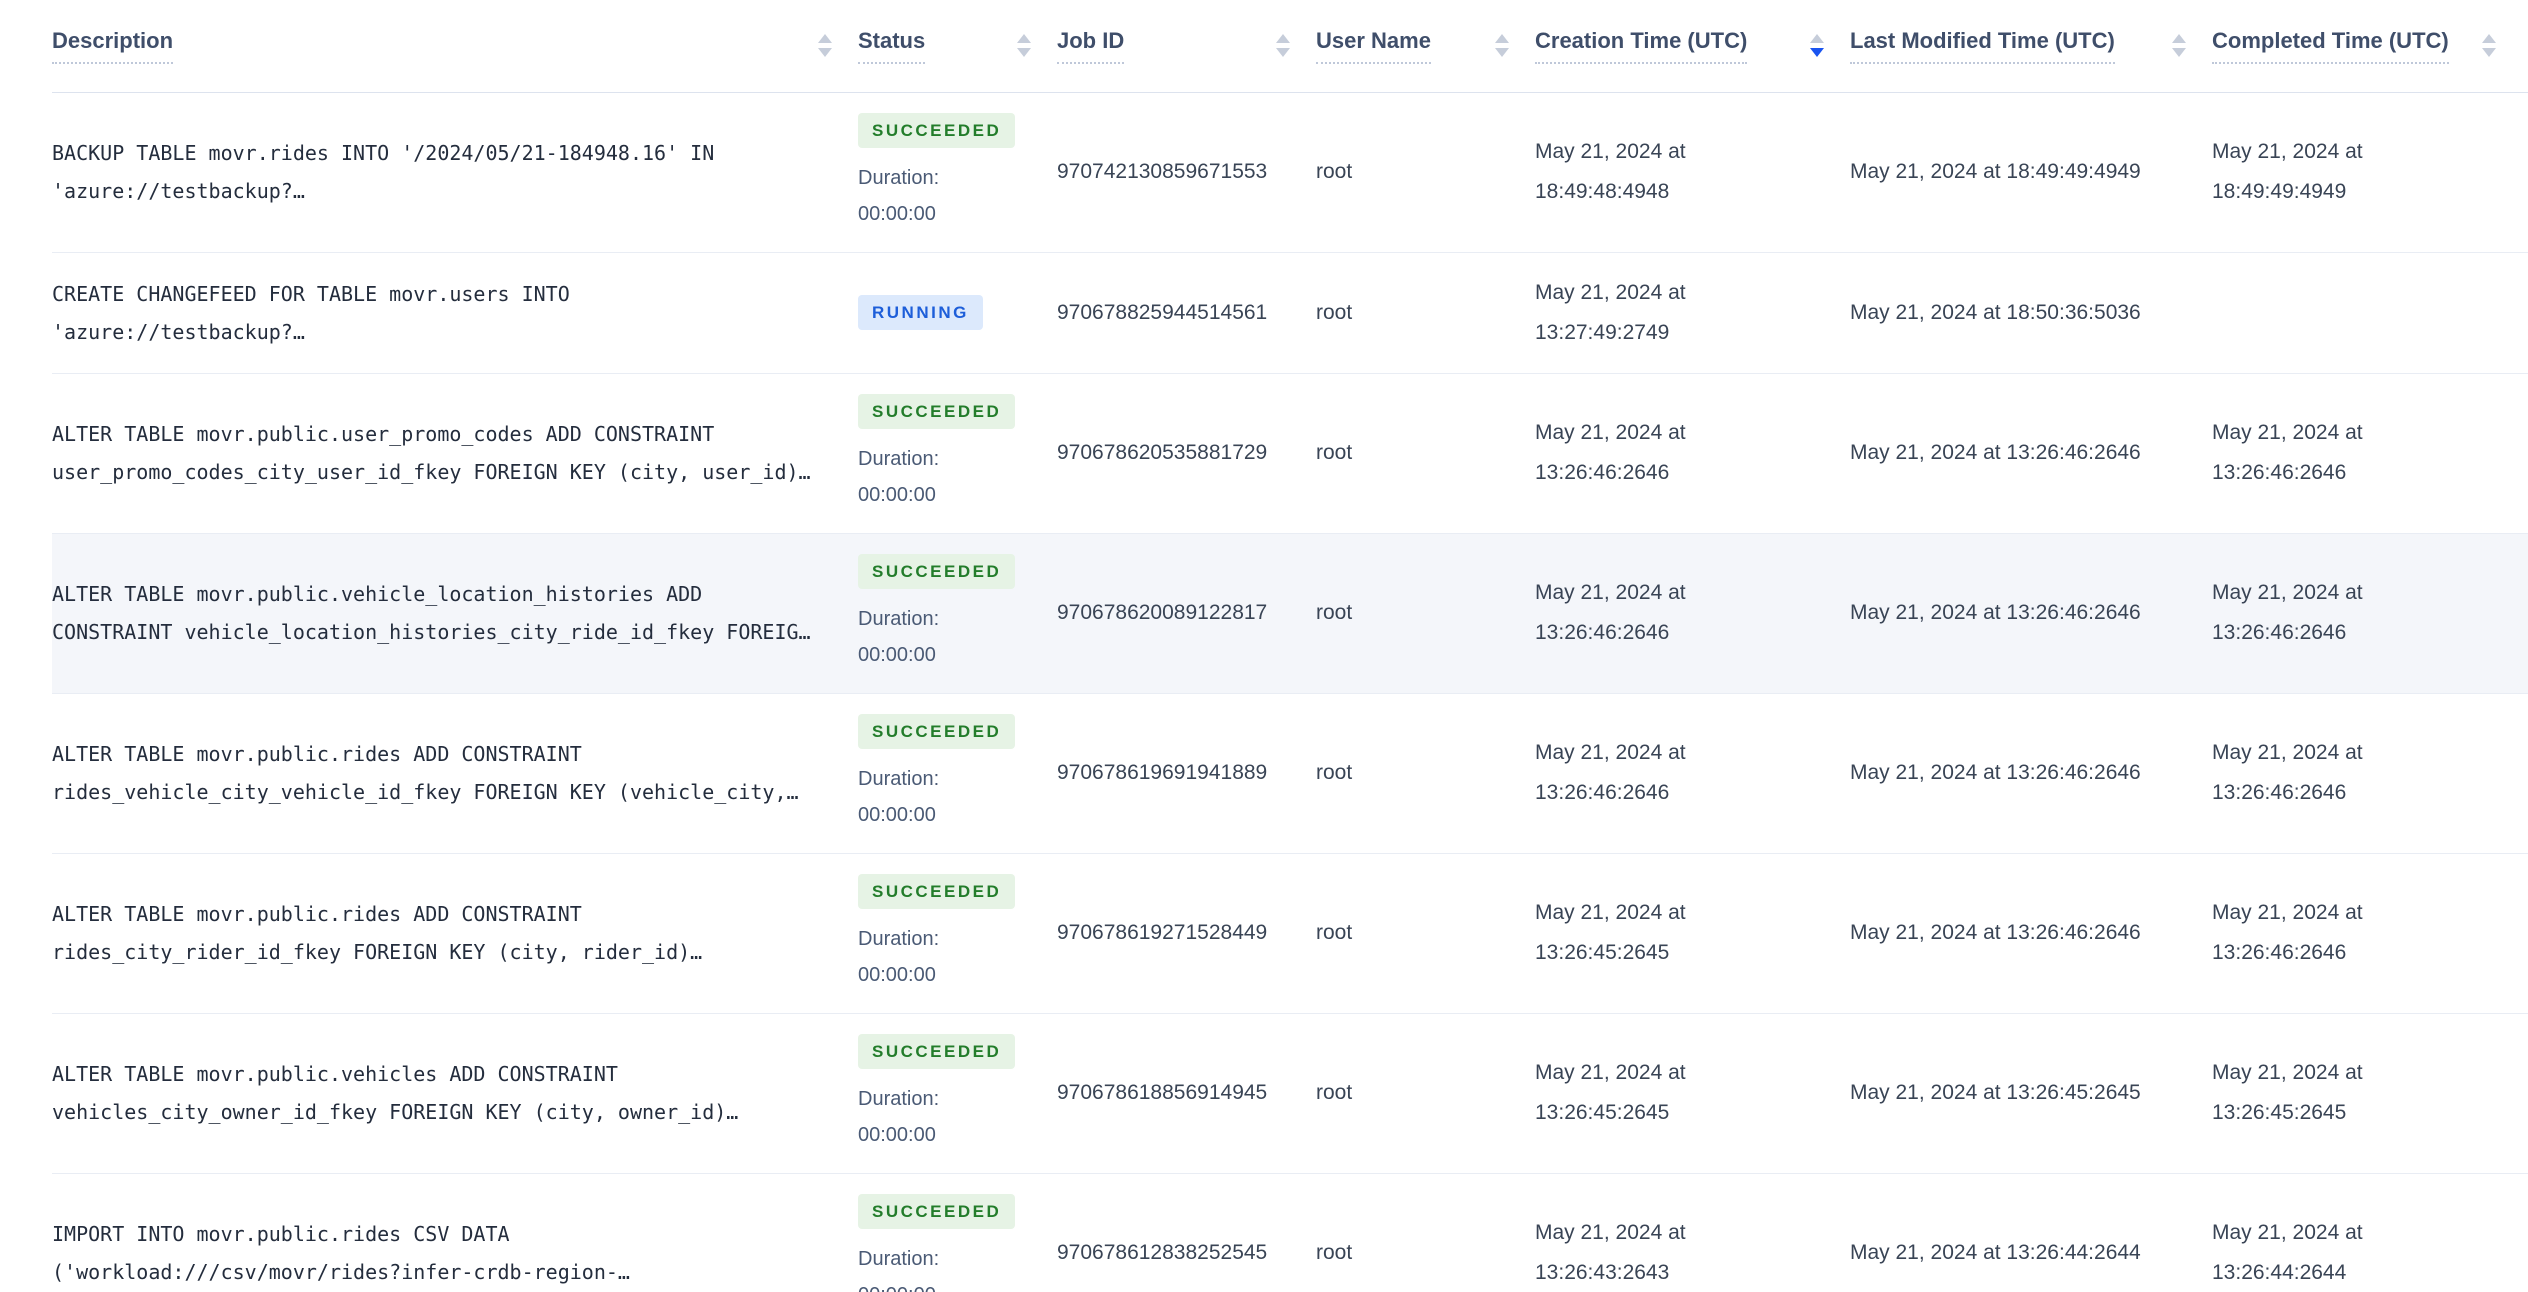 The width and height of the screenshot is (2528, 1292). What do you see at coordinates (920, 312) in the screenshot?
I see `status-badge: RUNNING` at bounding box center [920, 312].